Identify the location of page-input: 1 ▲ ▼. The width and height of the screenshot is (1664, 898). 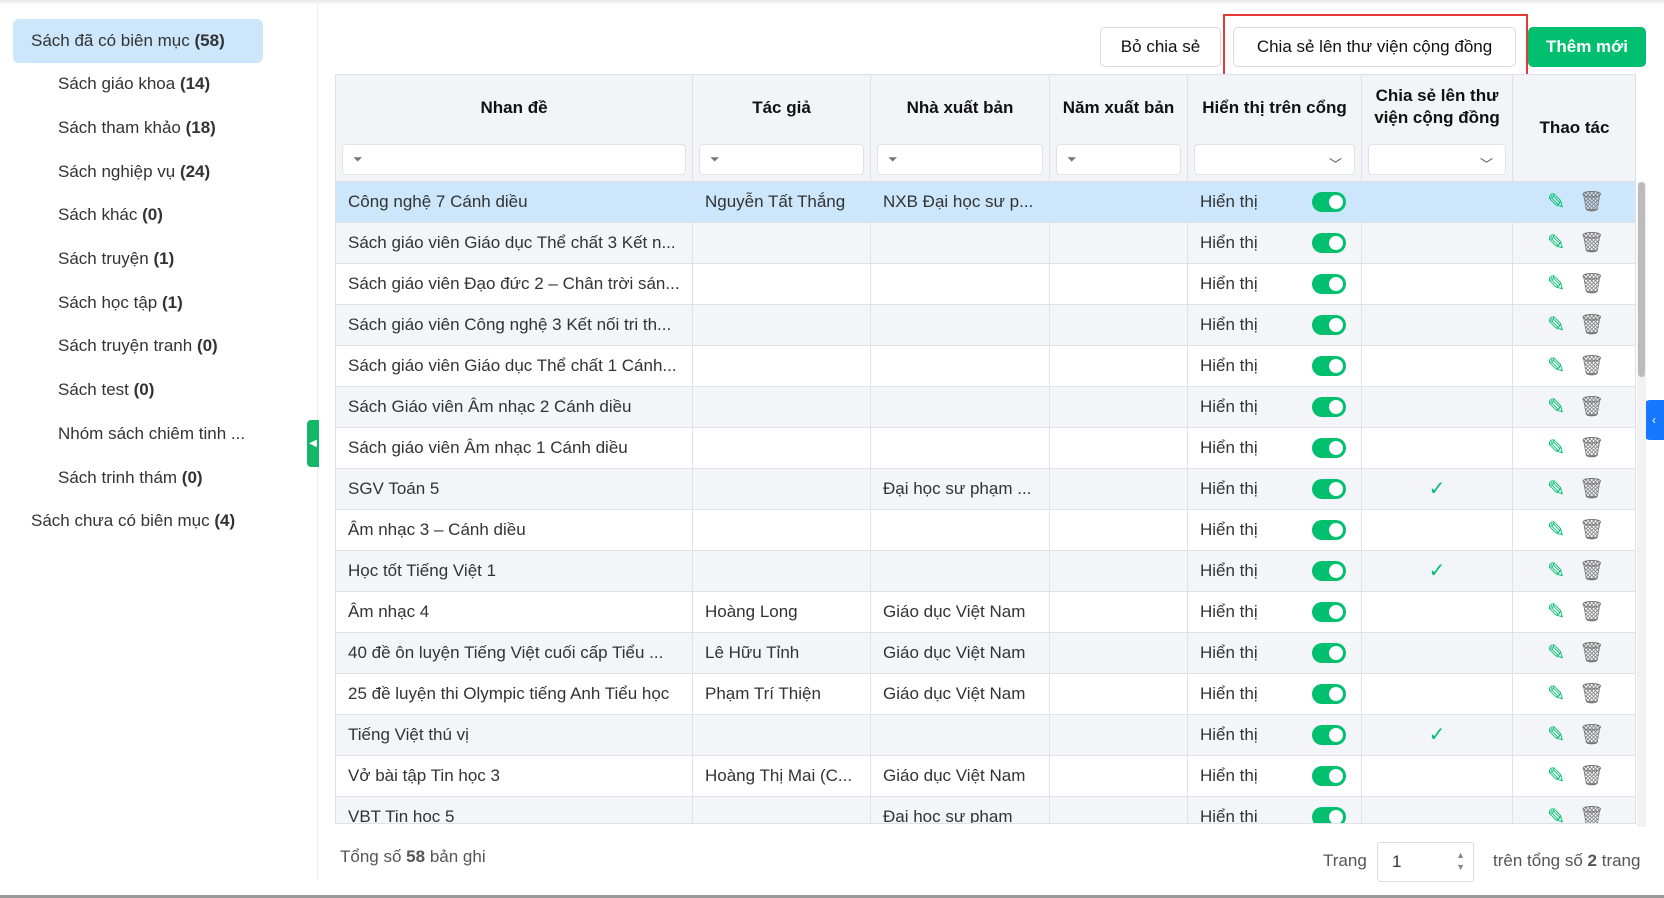
(1425, 862).